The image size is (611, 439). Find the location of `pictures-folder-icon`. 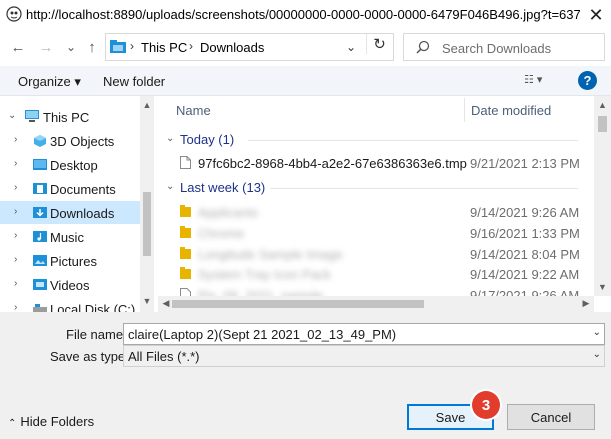

pictures-folder-icon is located at coordinates (40, 260).